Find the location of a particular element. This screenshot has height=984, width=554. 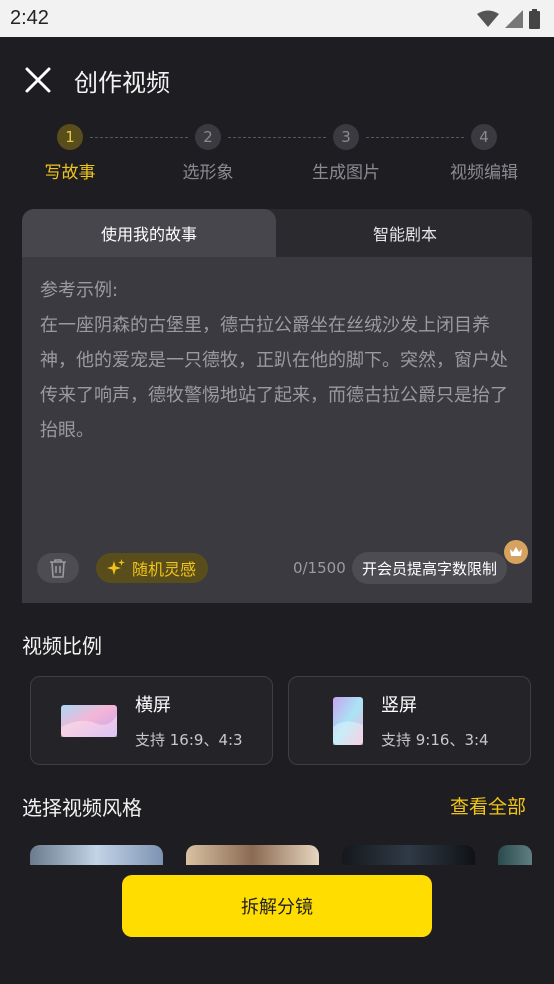

step-generate-images: 3 生成图片 is located at coordinates (346, 153).